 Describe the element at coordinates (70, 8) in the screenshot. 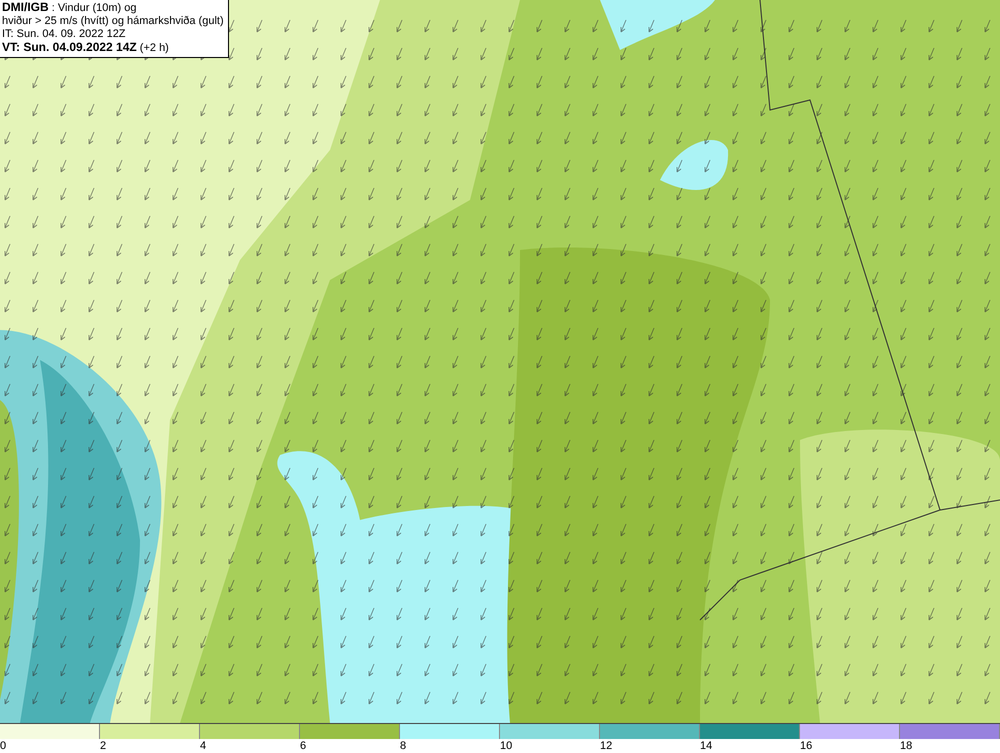

I see `caption-text: DMI/IGB : Vindur (10m) og` at that location.